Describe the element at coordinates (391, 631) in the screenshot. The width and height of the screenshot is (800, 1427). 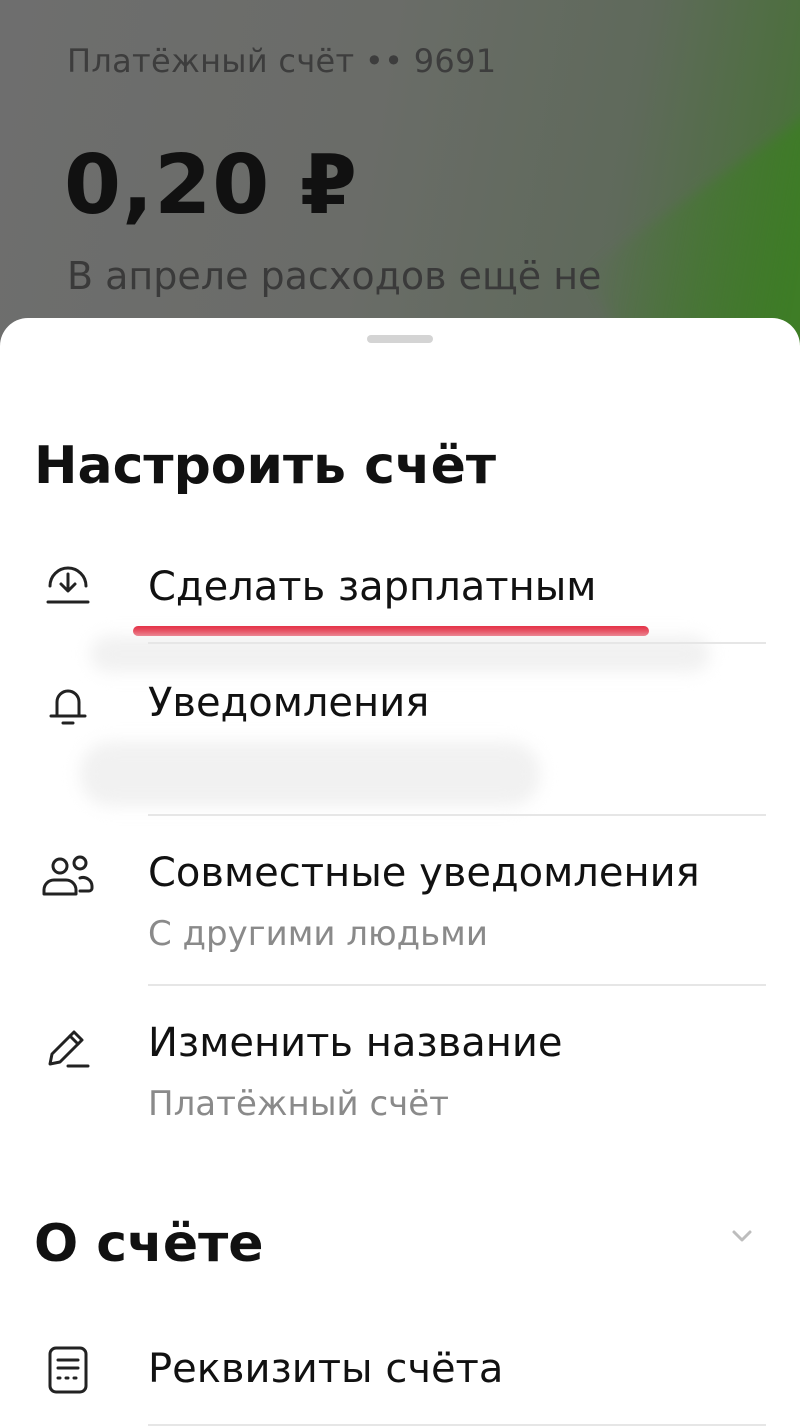
I see `highlight-underline` at that location.